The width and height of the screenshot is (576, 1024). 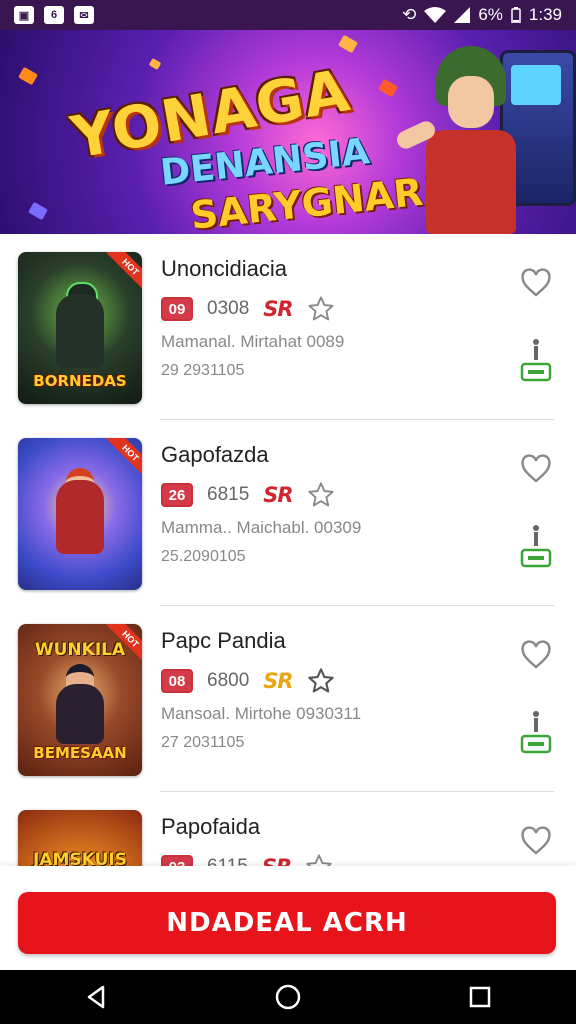 I want to click on game-thumbnail: WUNKILA HOT BEMESAAN, so click(x=80, y=700).